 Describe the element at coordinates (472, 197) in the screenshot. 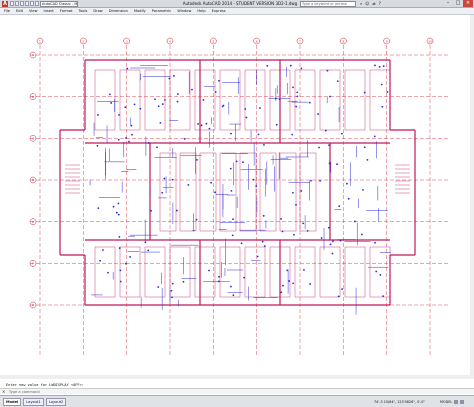

I see `vertical-scrollbar` at that location.